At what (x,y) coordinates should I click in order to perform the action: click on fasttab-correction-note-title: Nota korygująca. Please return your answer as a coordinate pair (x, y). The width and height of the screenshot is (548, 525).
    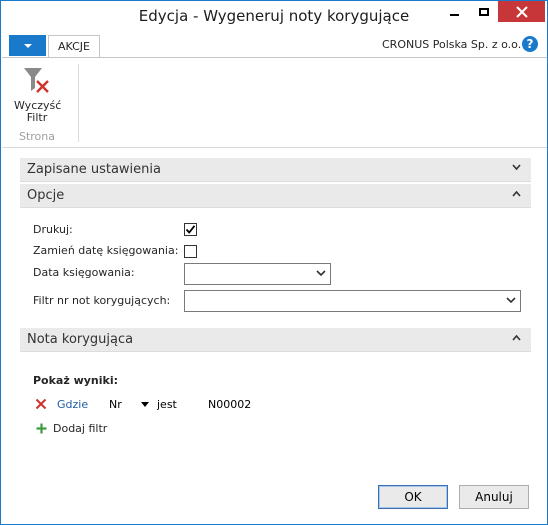
    Looking at the image, I should click on (80, 339).